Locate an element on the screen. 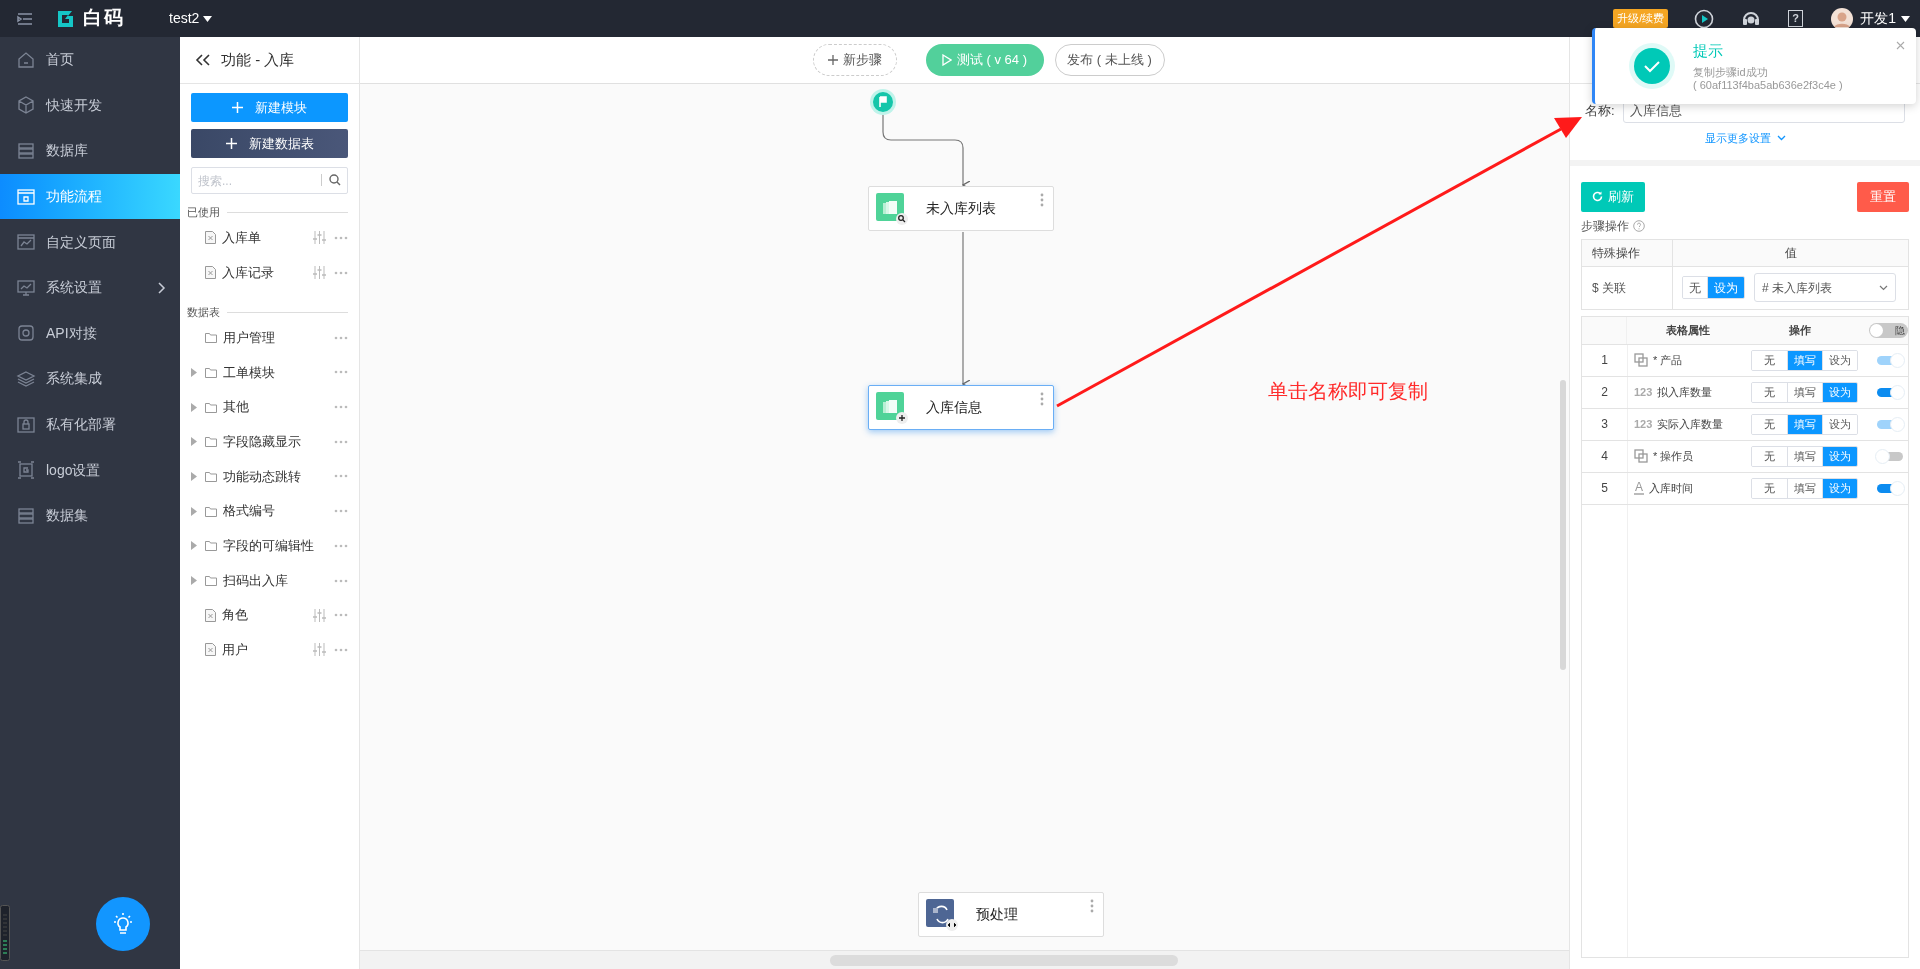 This screenshot has width=1920, height=969. list-item: 角色 is located at coordinates (269, 615).